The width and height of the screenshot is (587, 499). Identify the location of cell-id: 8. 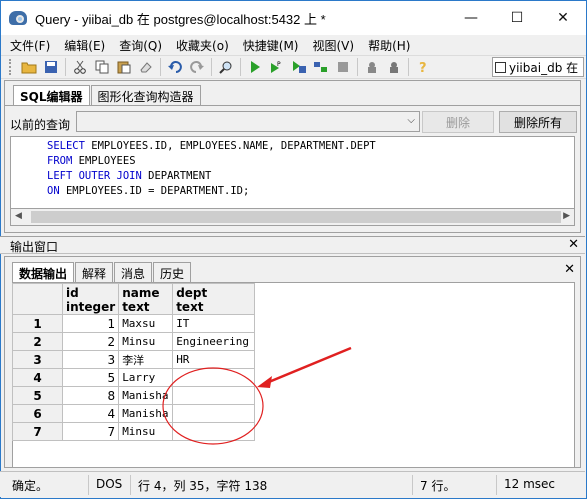
(90, 395).